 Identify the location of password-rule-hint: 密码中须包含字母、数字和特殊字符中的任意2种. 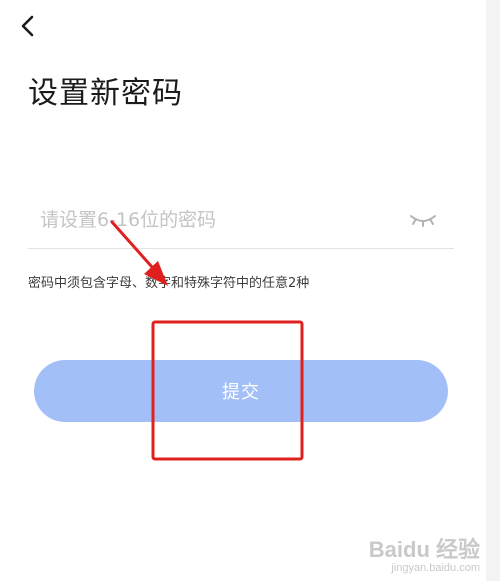
(169, 283).